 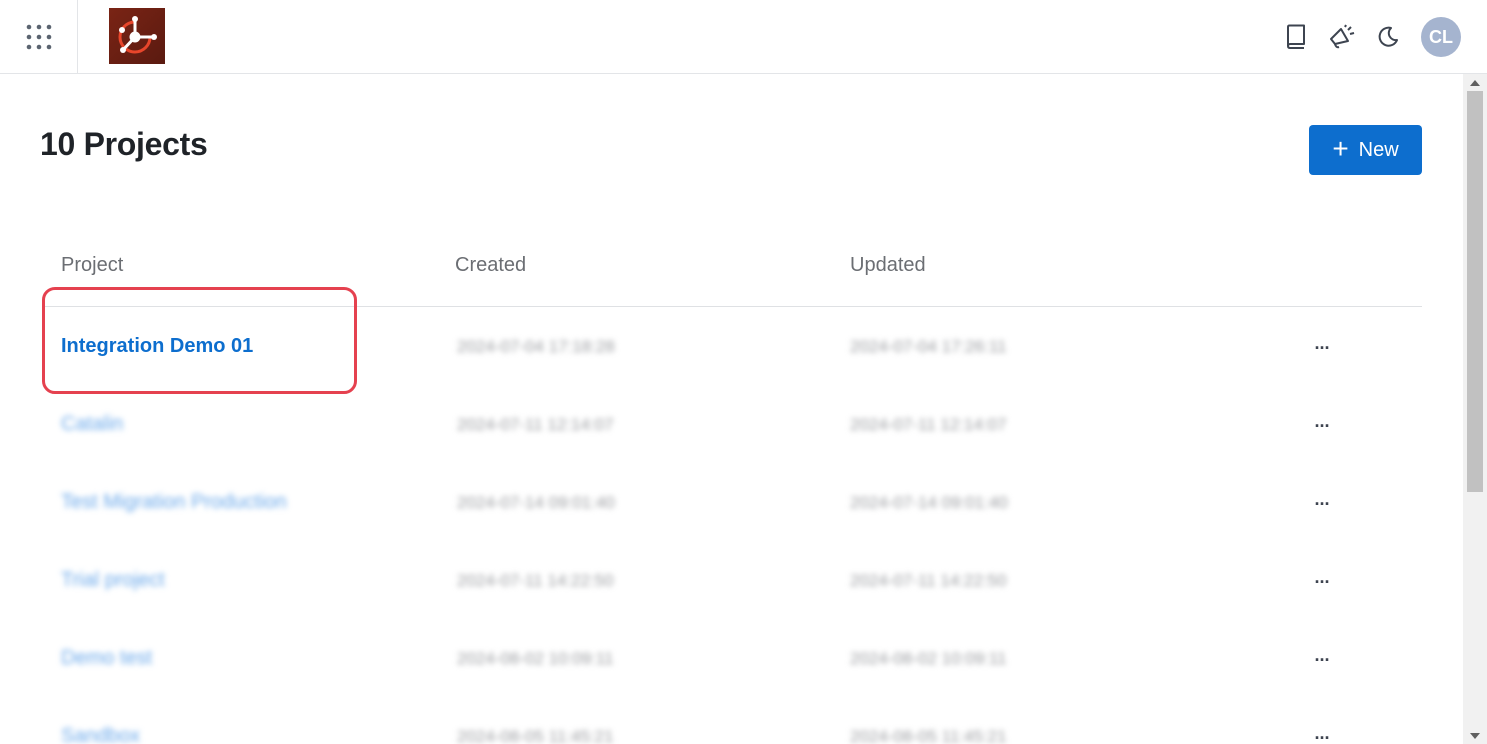 I want to click on hub-logo-icon, so click(x=137, y=35).